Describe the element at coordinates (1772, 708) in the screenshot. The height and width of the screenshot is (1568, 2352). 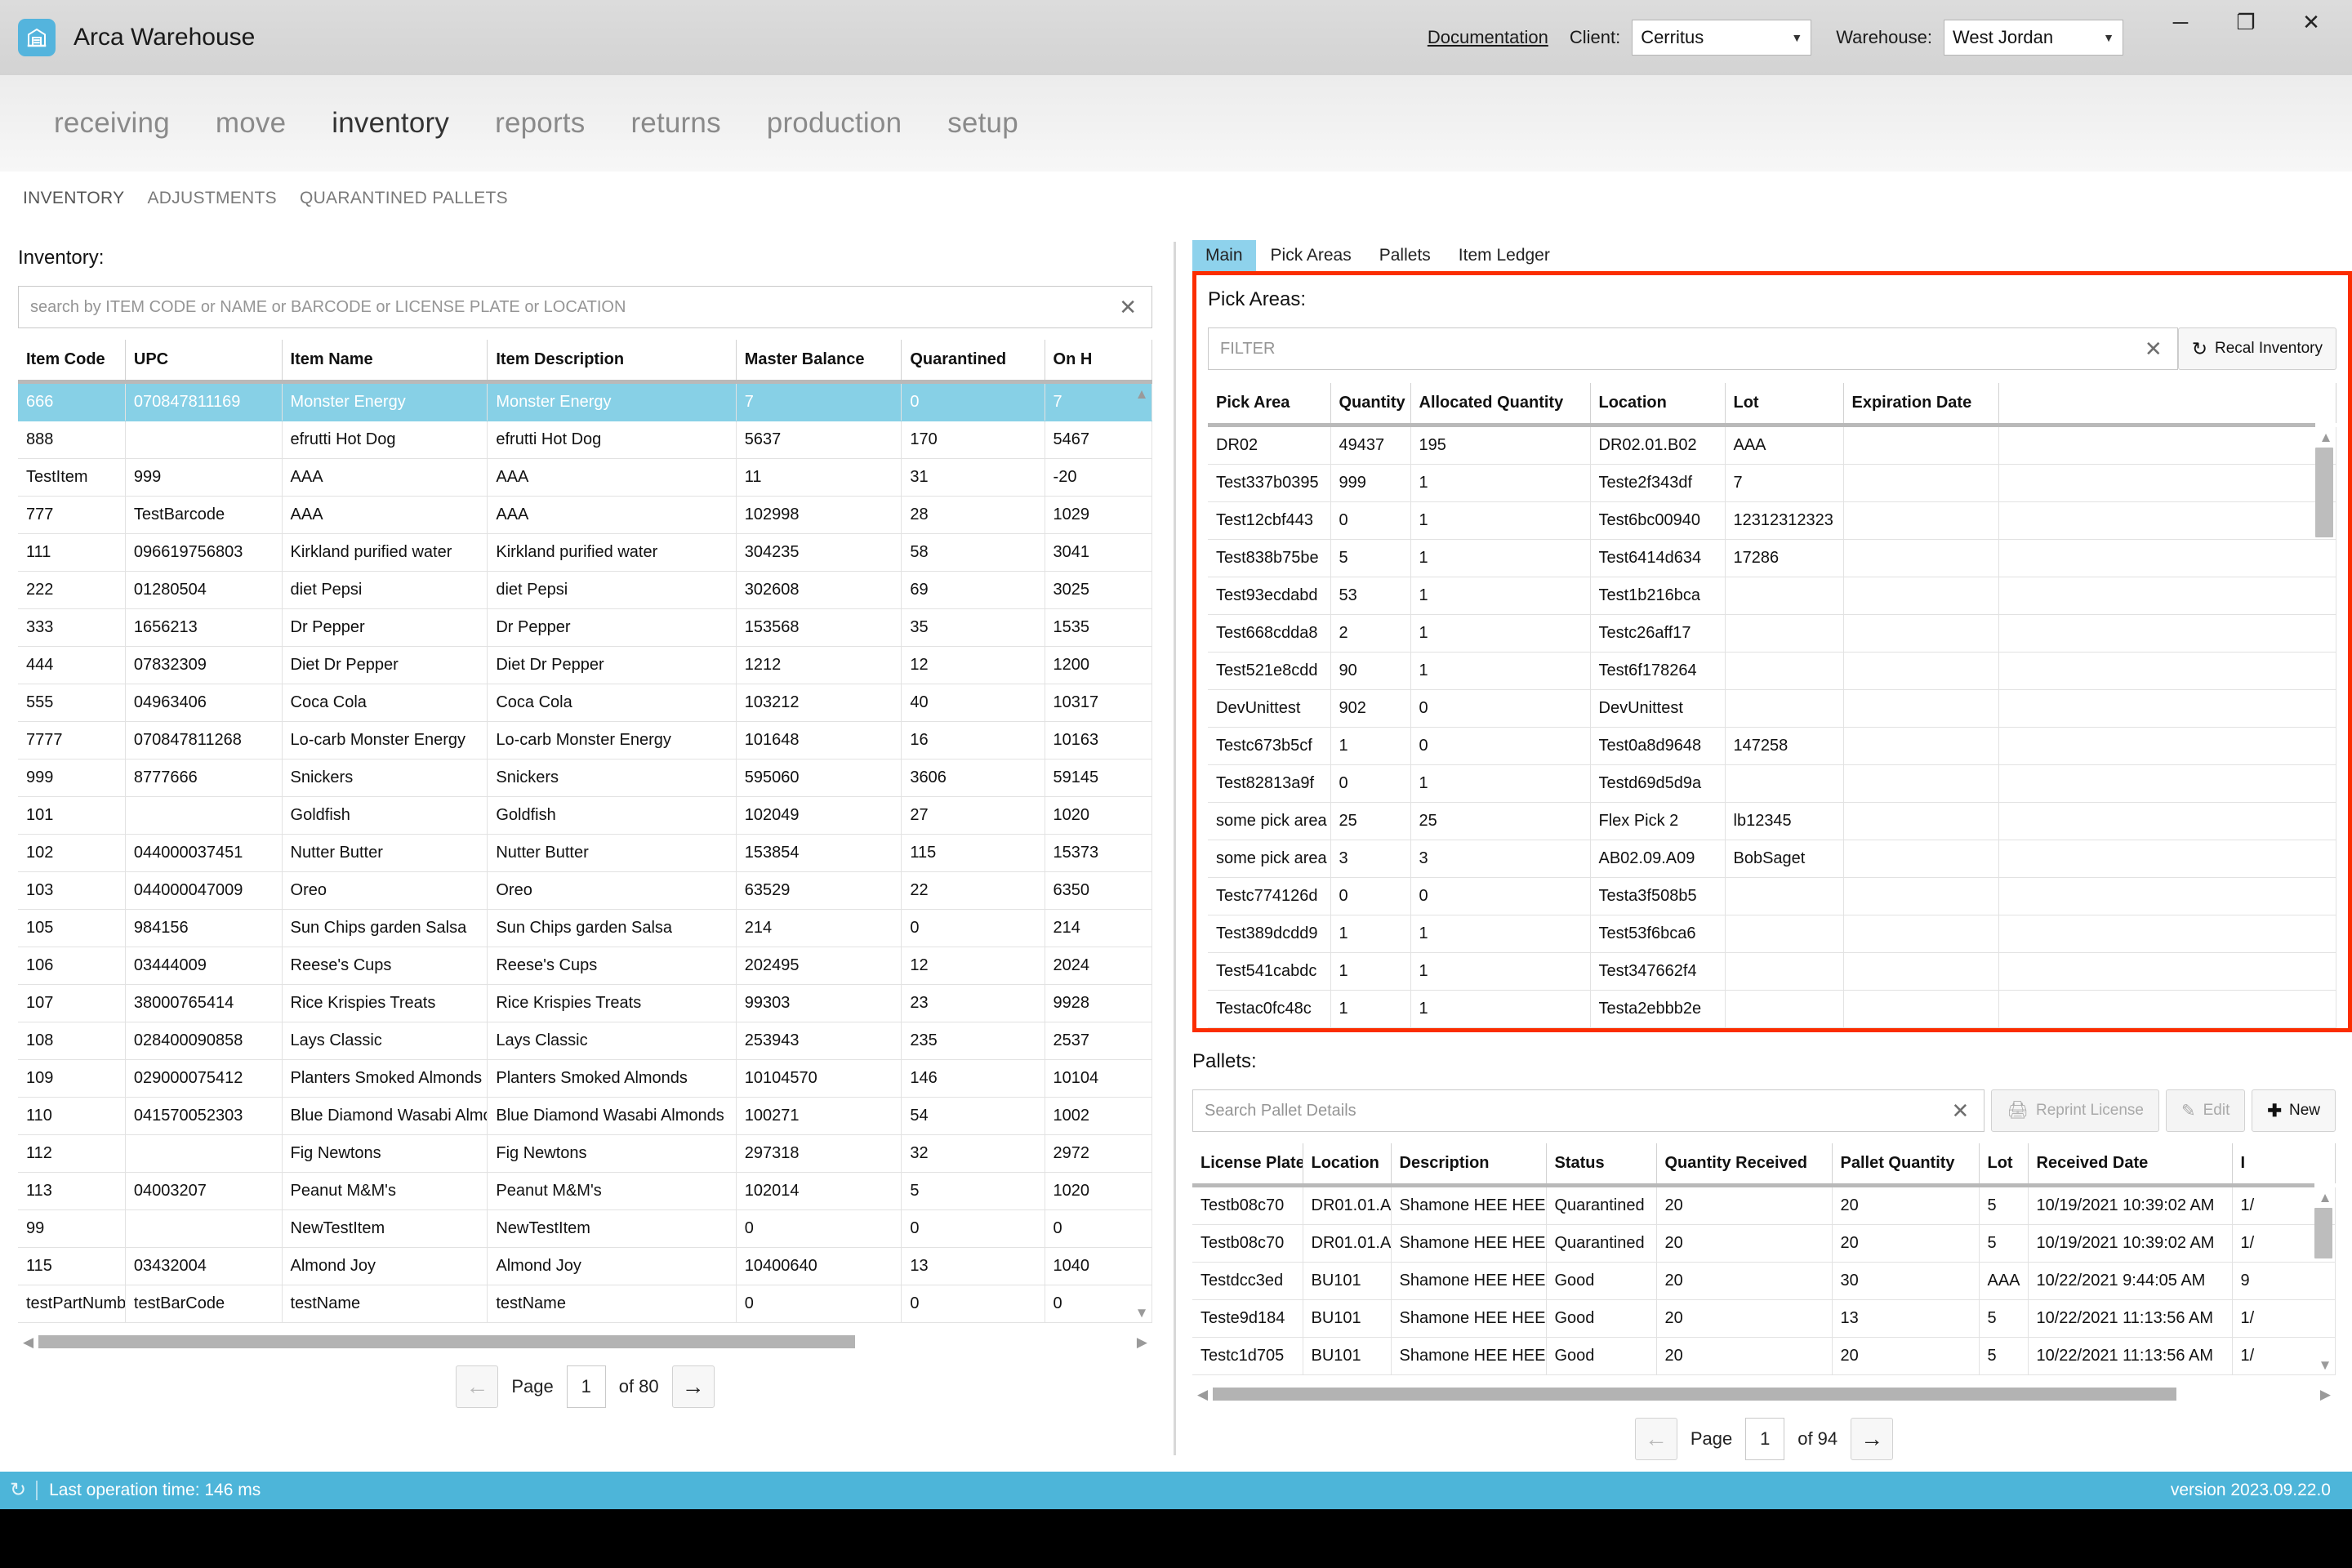
I see `table-row: DevUnittest 902 0 DevUnittest` at that location.